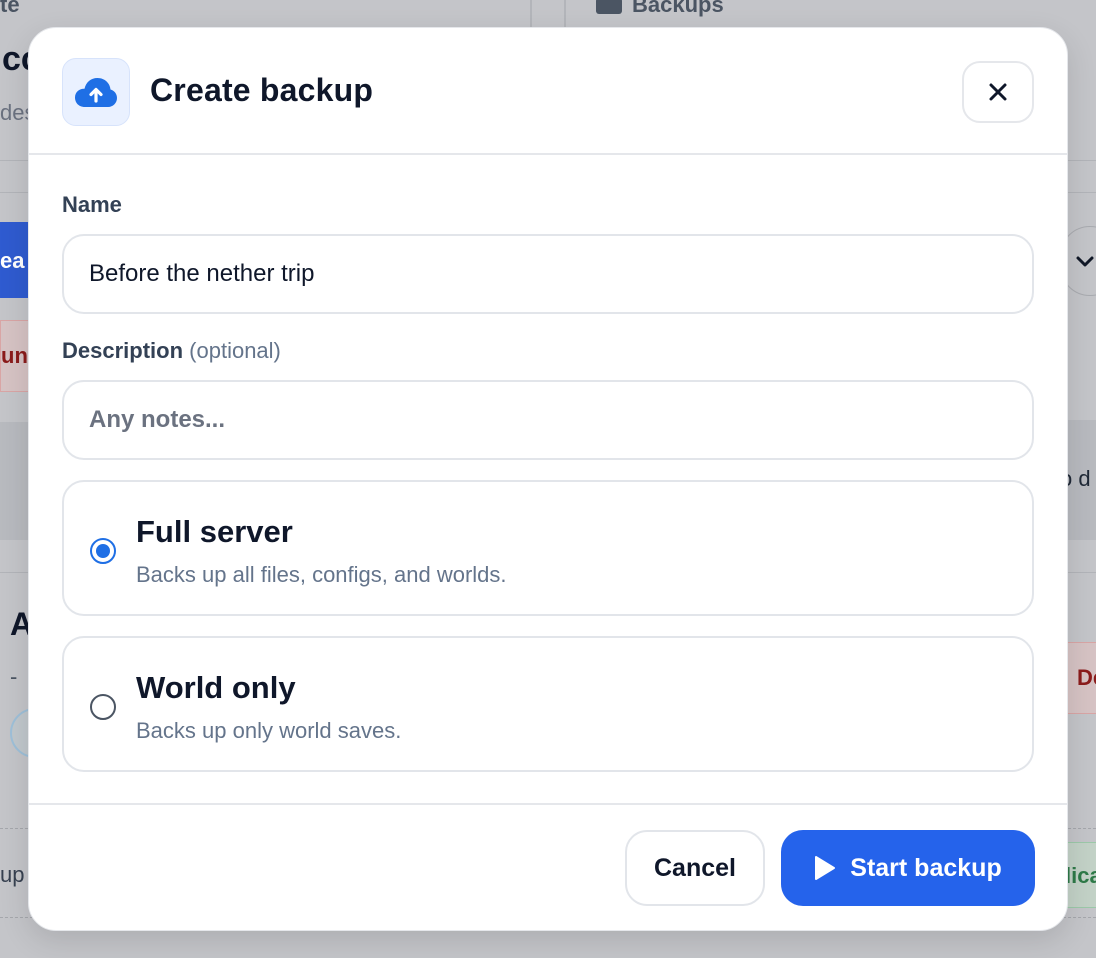  What do you see at coordinates (269, 730) in the screenshot?
I see `option-description: Backs up only world saves.` at bounding box center [269, 730].